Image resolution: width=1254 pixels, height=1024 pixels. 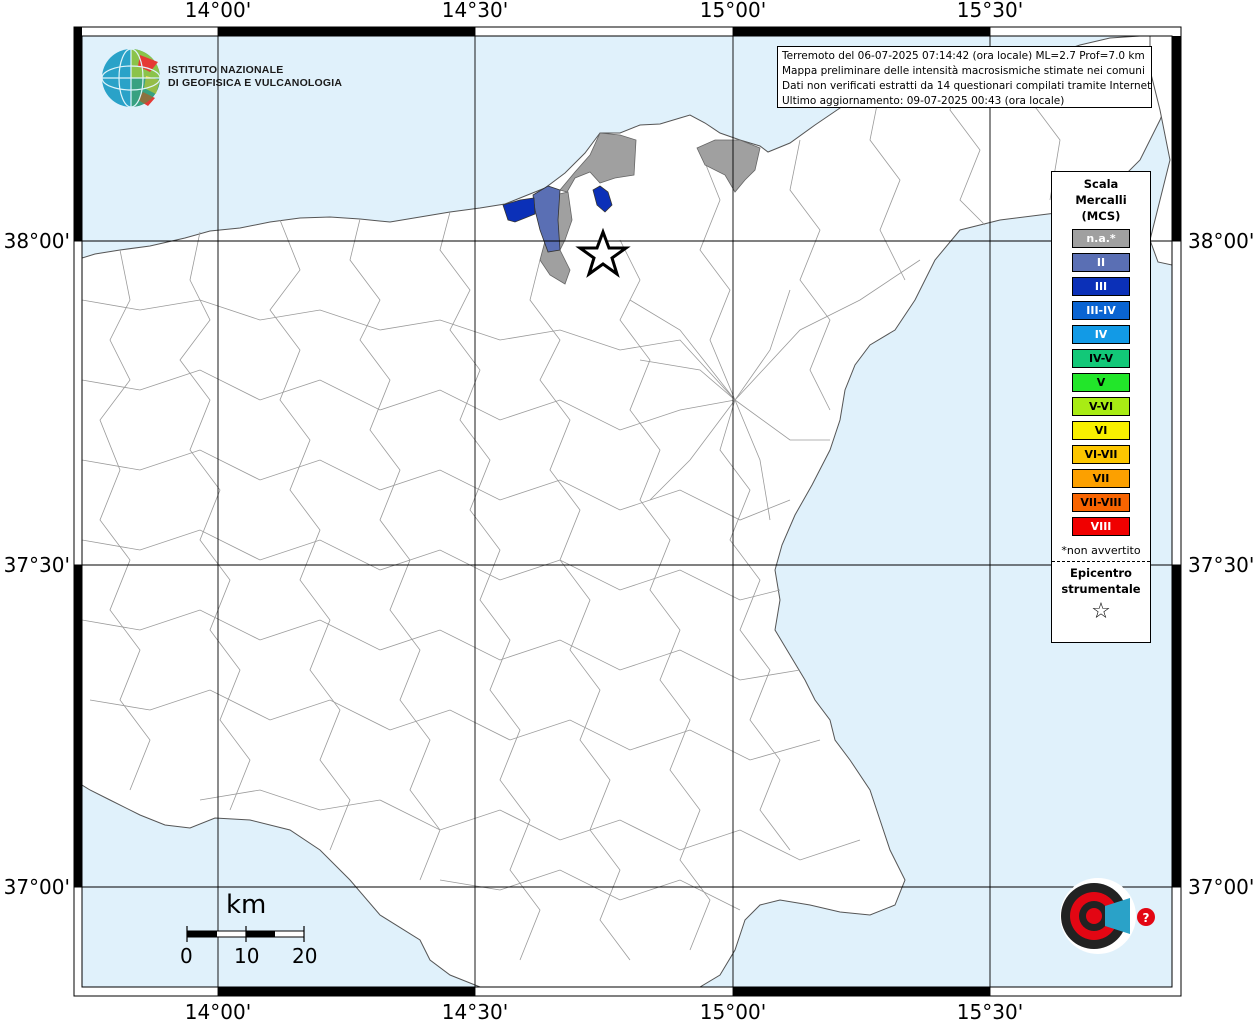 I want to click on lon-label-bottom-1: 14°00', so click(x=218, y=1012).